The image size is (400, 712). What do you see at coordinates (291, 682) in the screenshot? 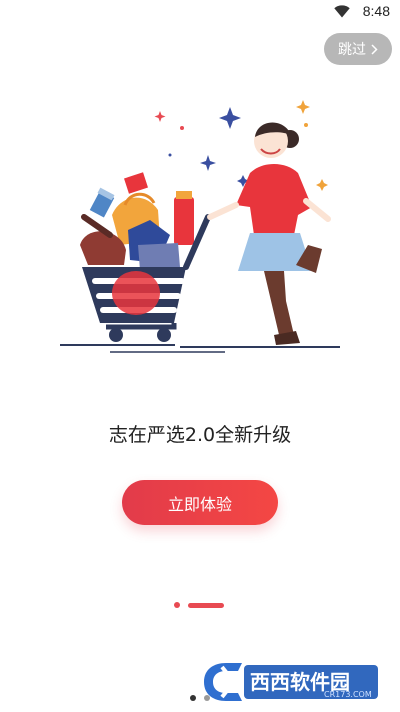
I see `watermark-logo: 西西软件园 CR173.COM` at bounding box center [291, 682].